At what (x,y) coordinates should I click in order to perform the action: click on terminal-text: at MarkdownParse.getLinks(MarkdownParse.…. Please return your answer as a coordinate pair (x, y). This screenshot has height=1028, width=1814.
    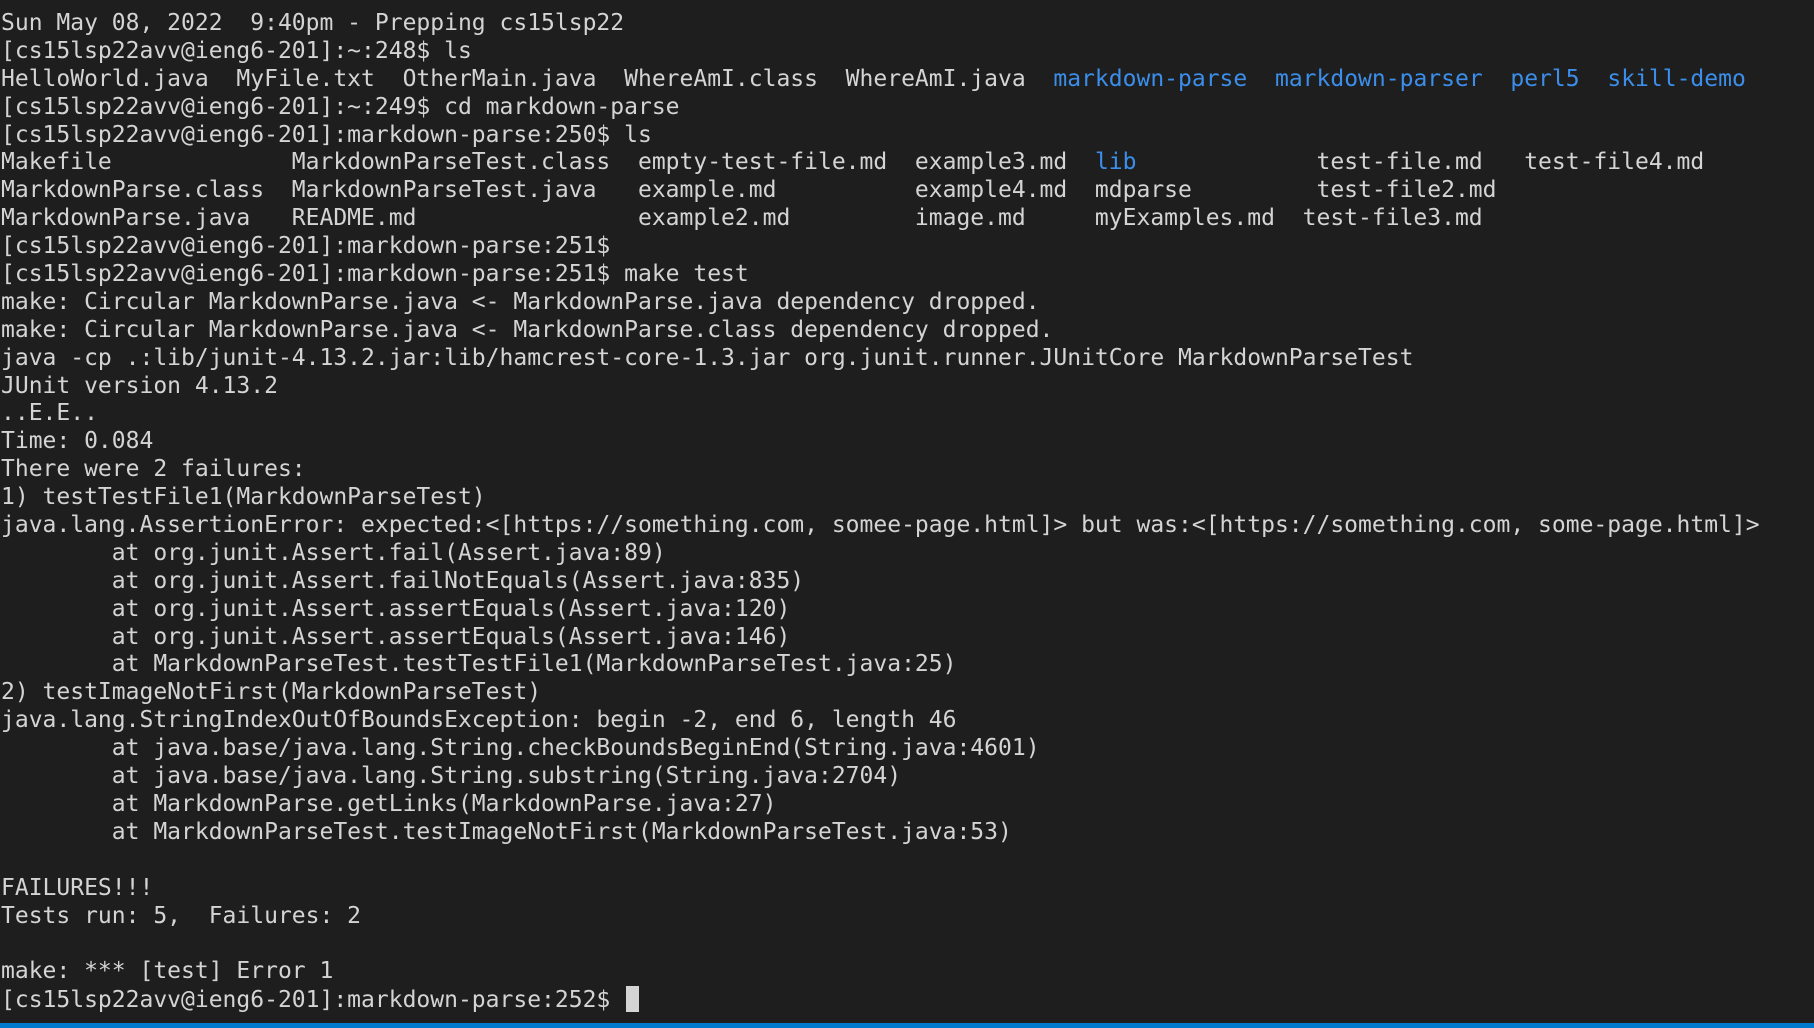
    Looking at the image, I should click on (389, 803).